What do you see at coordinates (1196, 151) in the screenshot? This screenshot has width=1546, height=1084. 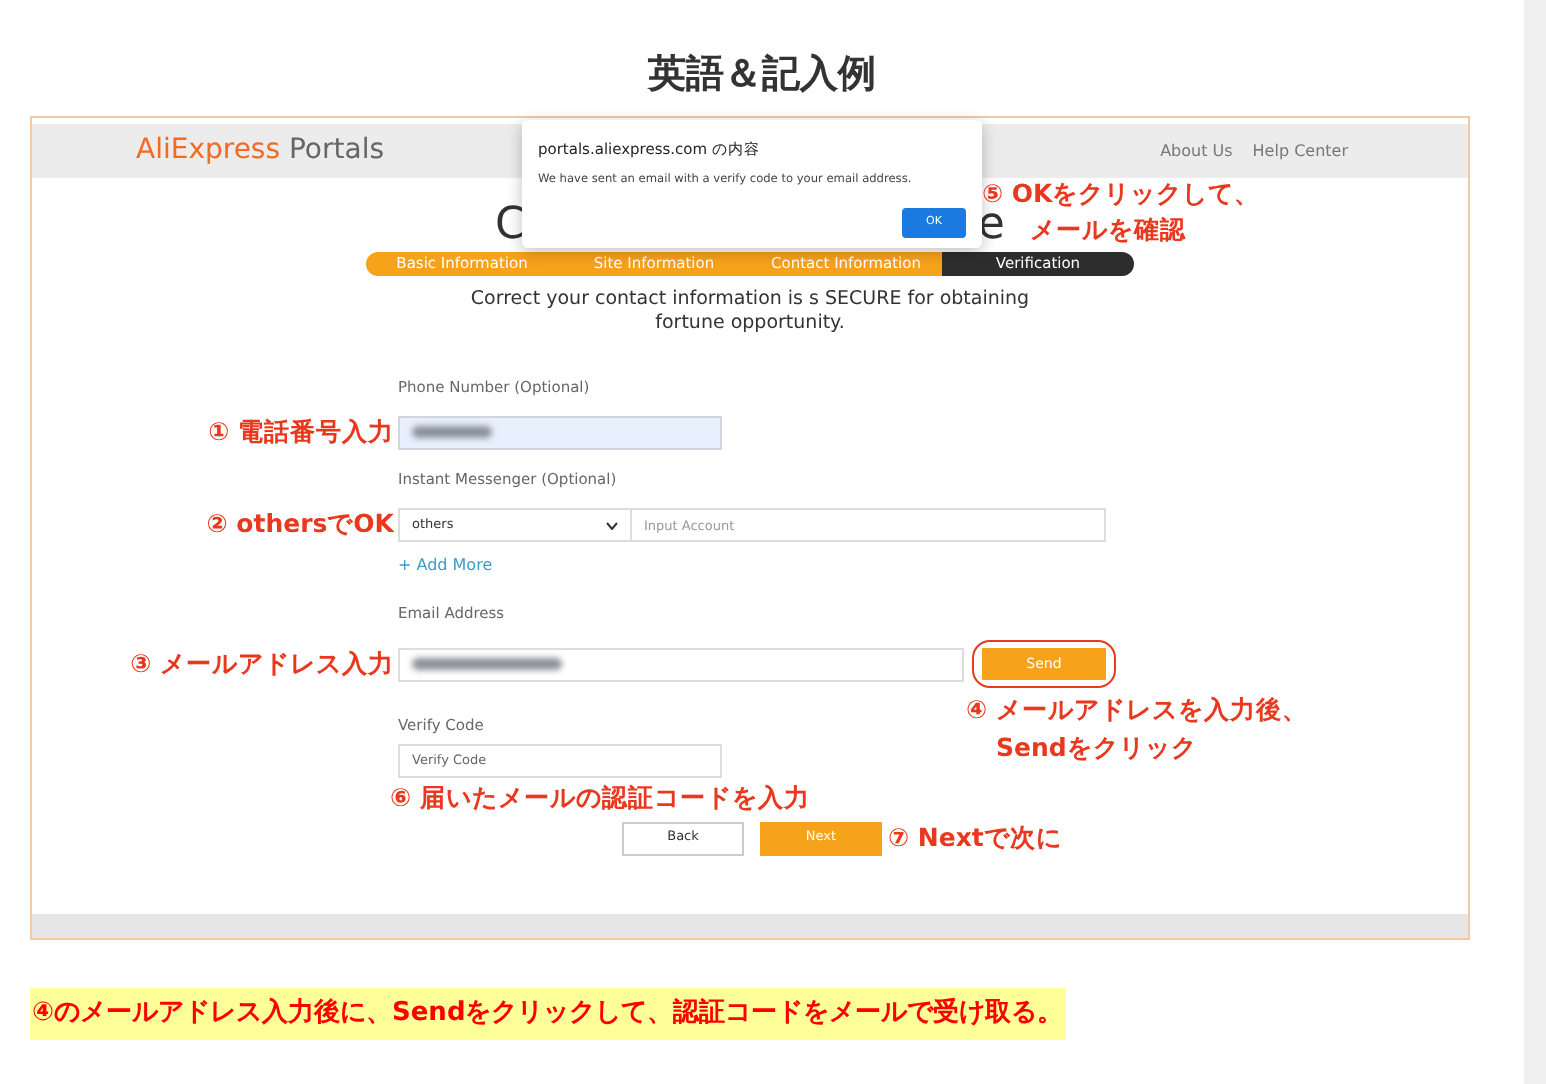 I see `header-link: About Us` at bounding box center [1196, 151].